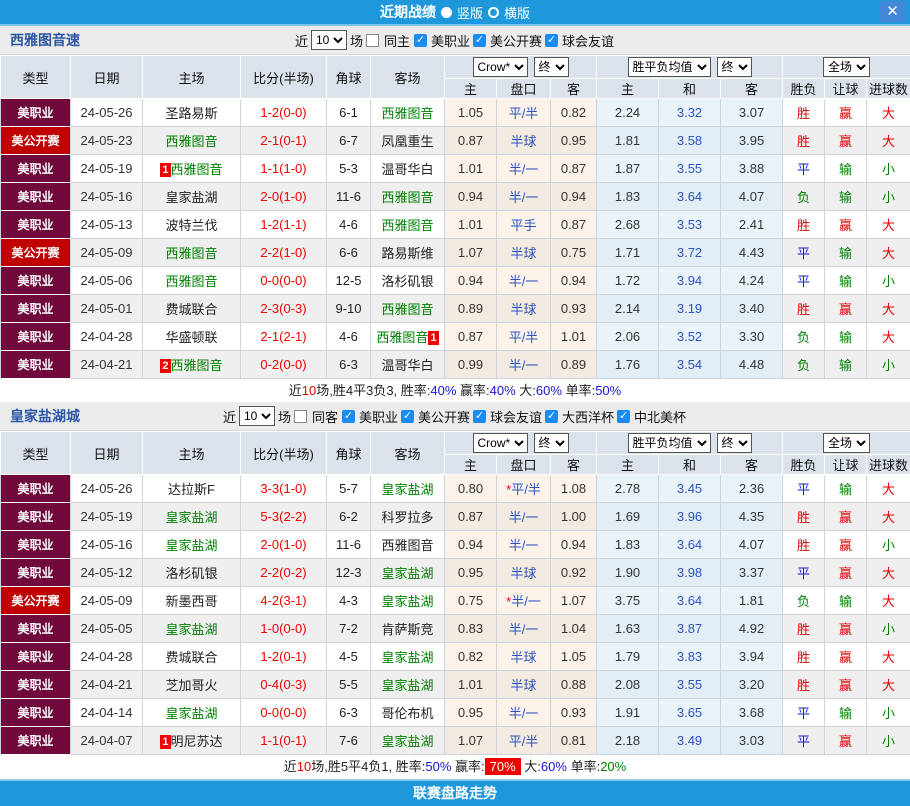  Describe the element at coordinates (107, 489) in the screenshot. I see `match-date: 24-05-26` at that location.